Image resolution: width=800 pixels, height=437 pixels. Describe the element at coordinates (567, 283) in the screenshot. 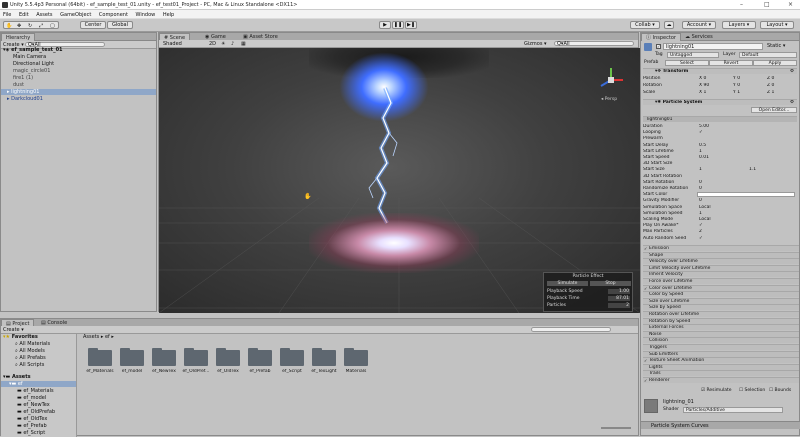

I see `simulate-button: Simulate` at that location.